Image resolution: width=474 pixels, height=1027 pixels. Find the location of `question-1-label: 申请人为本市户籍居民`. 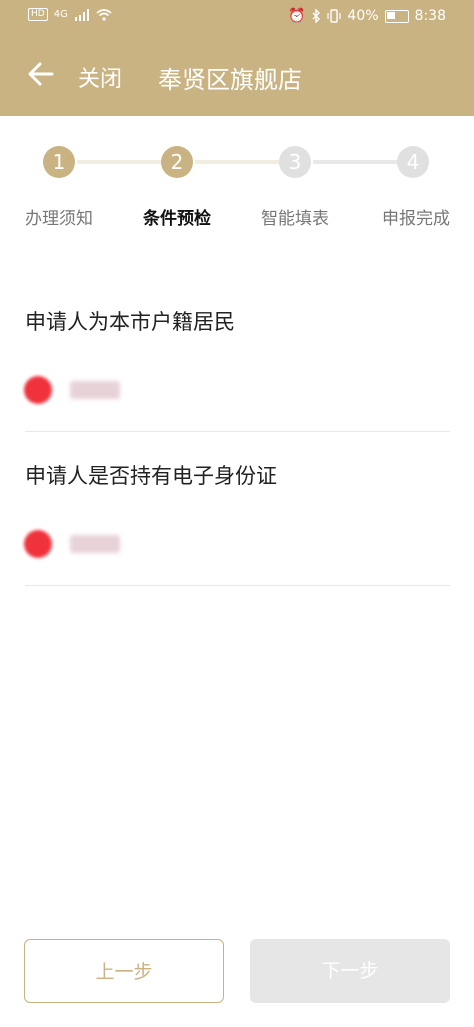

question-1-label: 申请人为本市户籍居民 is located at coordinates (130, 322).